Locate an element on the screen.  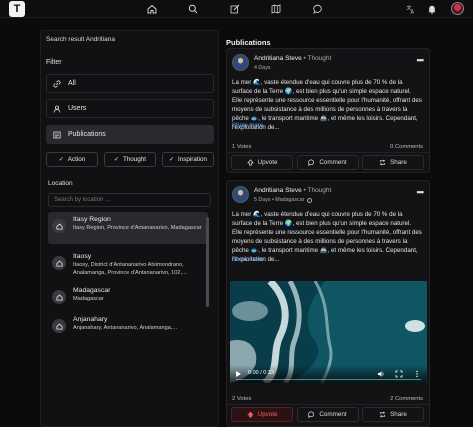
globe-icon is located at coordinates (310, 200).